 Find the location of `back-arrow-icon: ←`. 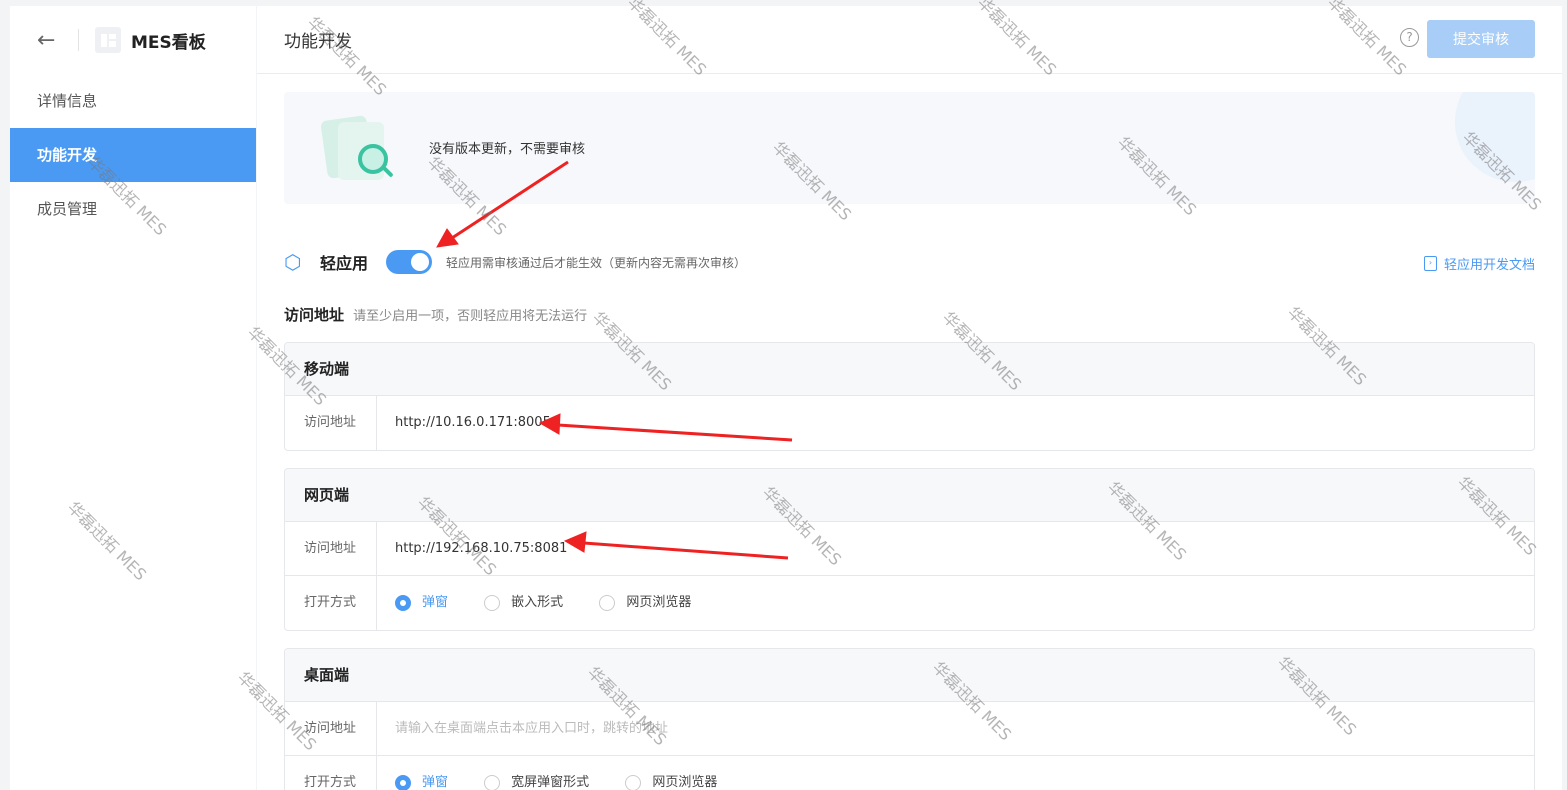

back-arrow-icon: ← is located at coordinates (49, 40).